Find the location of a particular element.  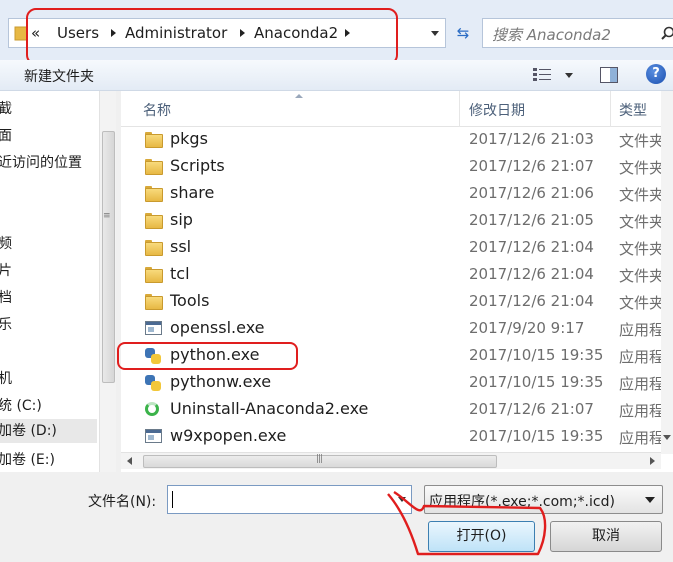

nav-scrollbar: ≡ is located at coordinates (107, 281).